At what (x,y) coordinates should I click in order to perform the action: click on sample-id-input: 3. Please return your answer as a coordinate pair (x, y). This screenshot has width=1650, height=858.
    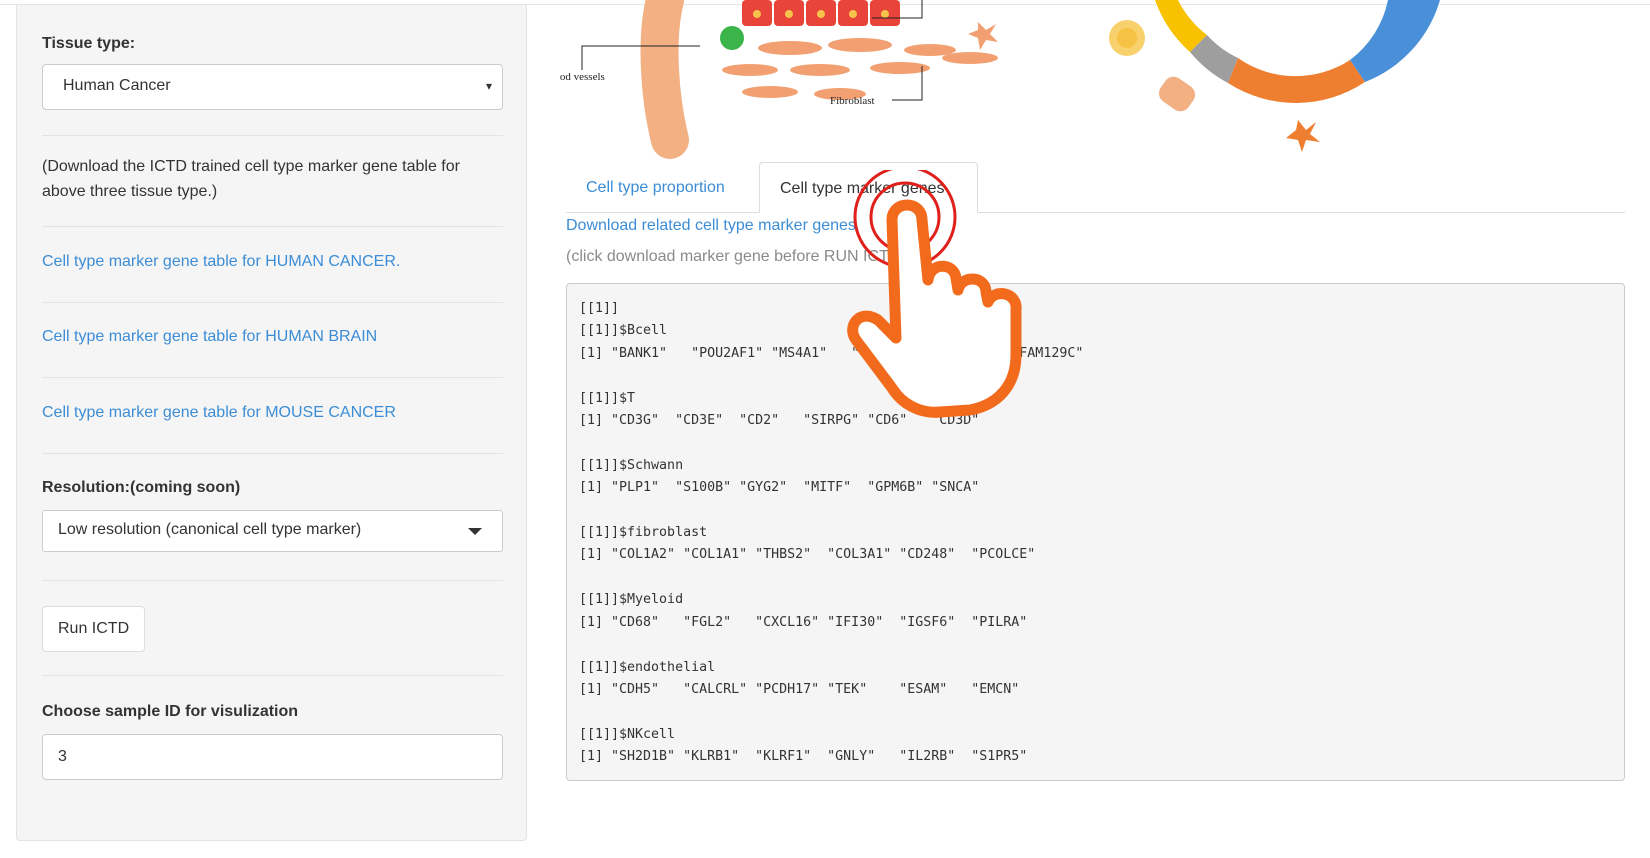
    Looking at the image, I should click on (272, 757).